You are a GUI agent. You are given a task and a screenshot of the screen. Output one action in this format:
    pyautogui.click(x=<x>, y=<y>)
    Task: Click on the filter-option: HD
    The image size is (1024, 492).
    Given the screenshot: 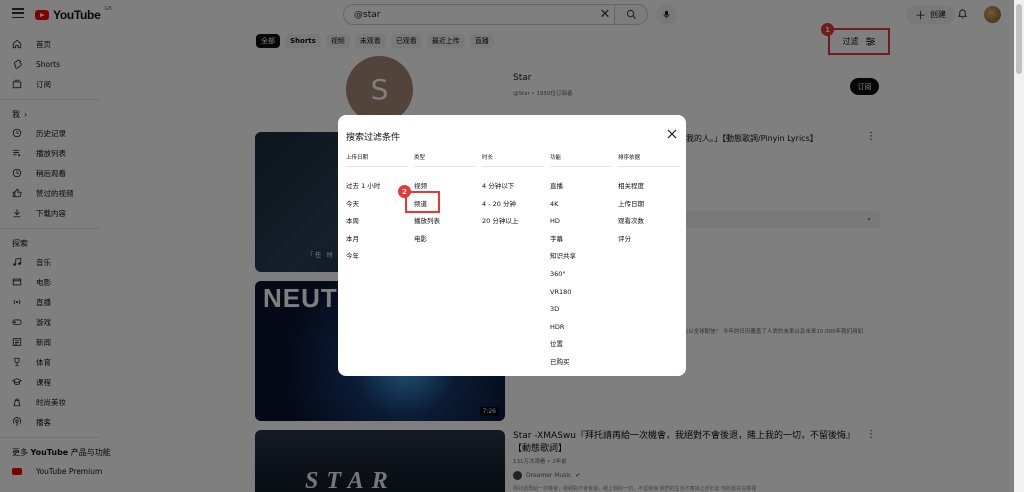 What is the action you would take?
    pyautogui.click(x=581, y=226)
    